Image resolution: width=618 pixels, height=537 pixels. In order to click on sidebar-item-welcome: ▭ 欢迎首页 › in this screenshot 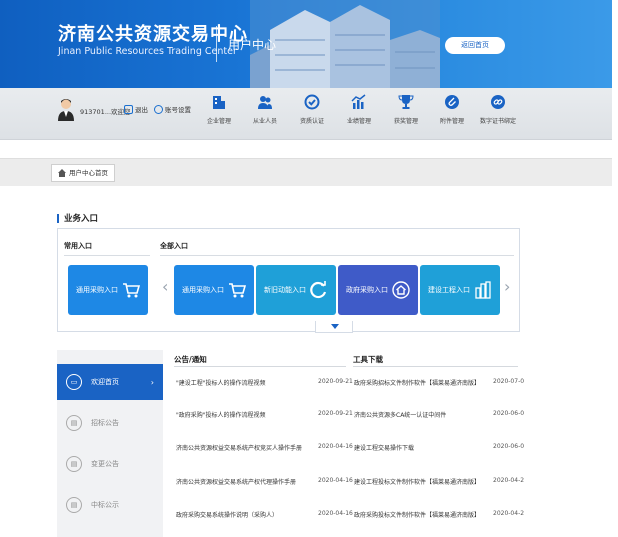, I will do `click(110, 382)`.